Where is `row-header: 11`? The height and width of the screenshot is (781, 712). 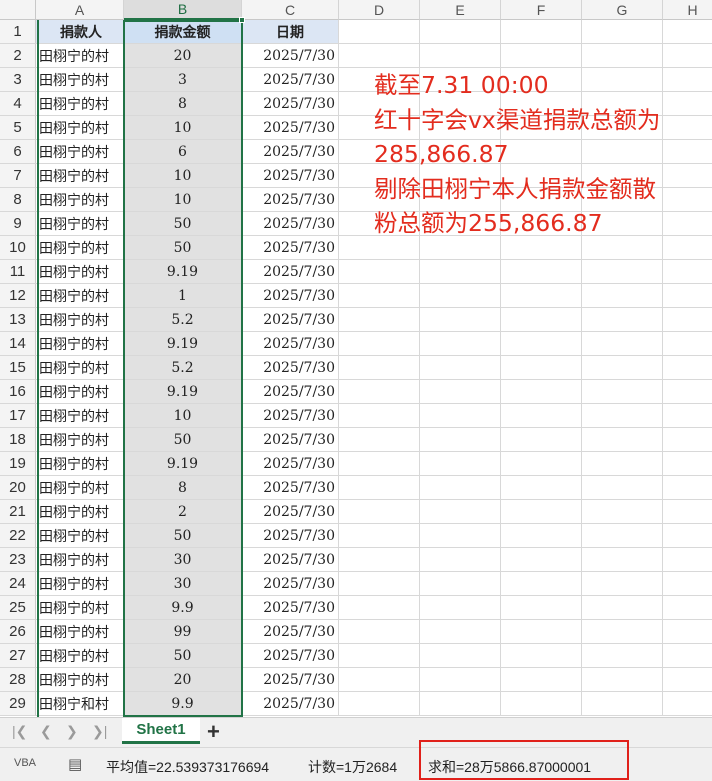
row-header: 11 is located at coordinates (18, 272).